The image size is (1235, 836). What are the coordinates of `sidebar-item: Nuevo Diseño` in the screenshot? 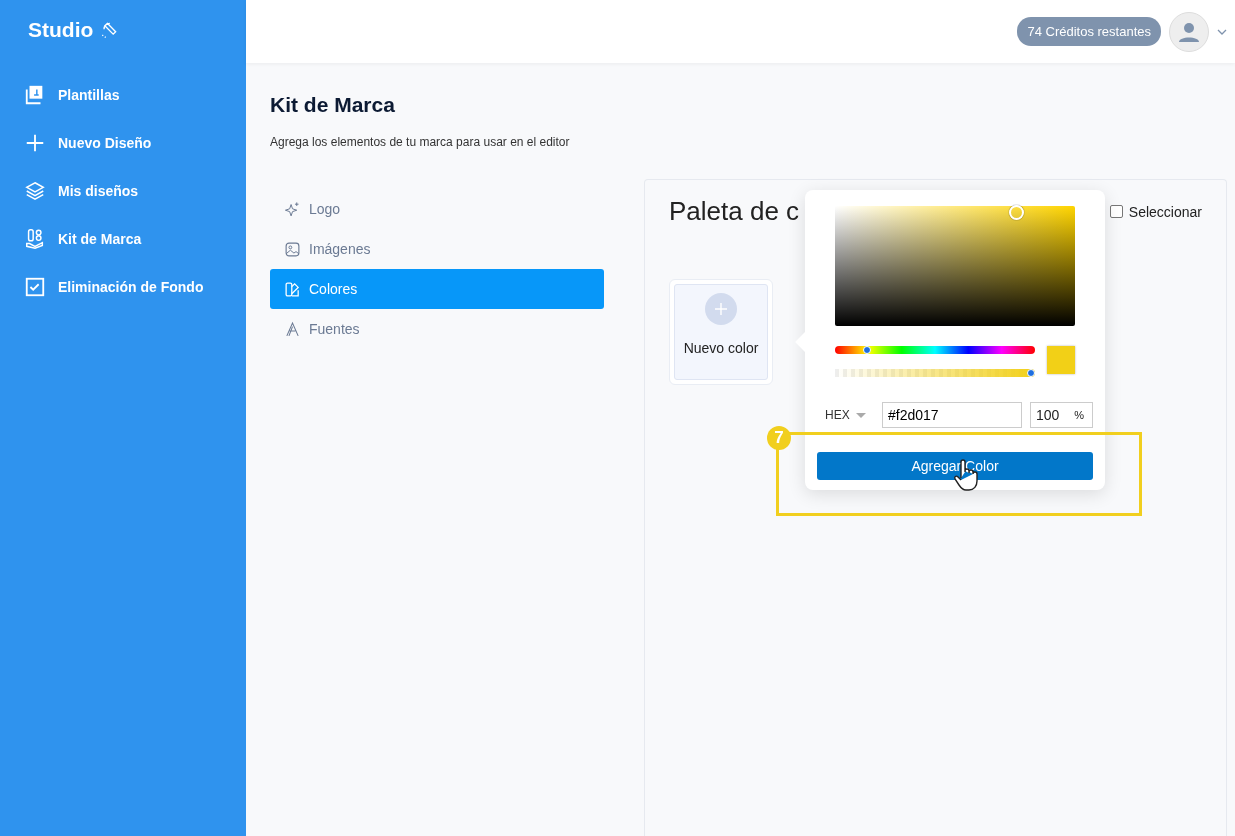 It's located at (123, 143).